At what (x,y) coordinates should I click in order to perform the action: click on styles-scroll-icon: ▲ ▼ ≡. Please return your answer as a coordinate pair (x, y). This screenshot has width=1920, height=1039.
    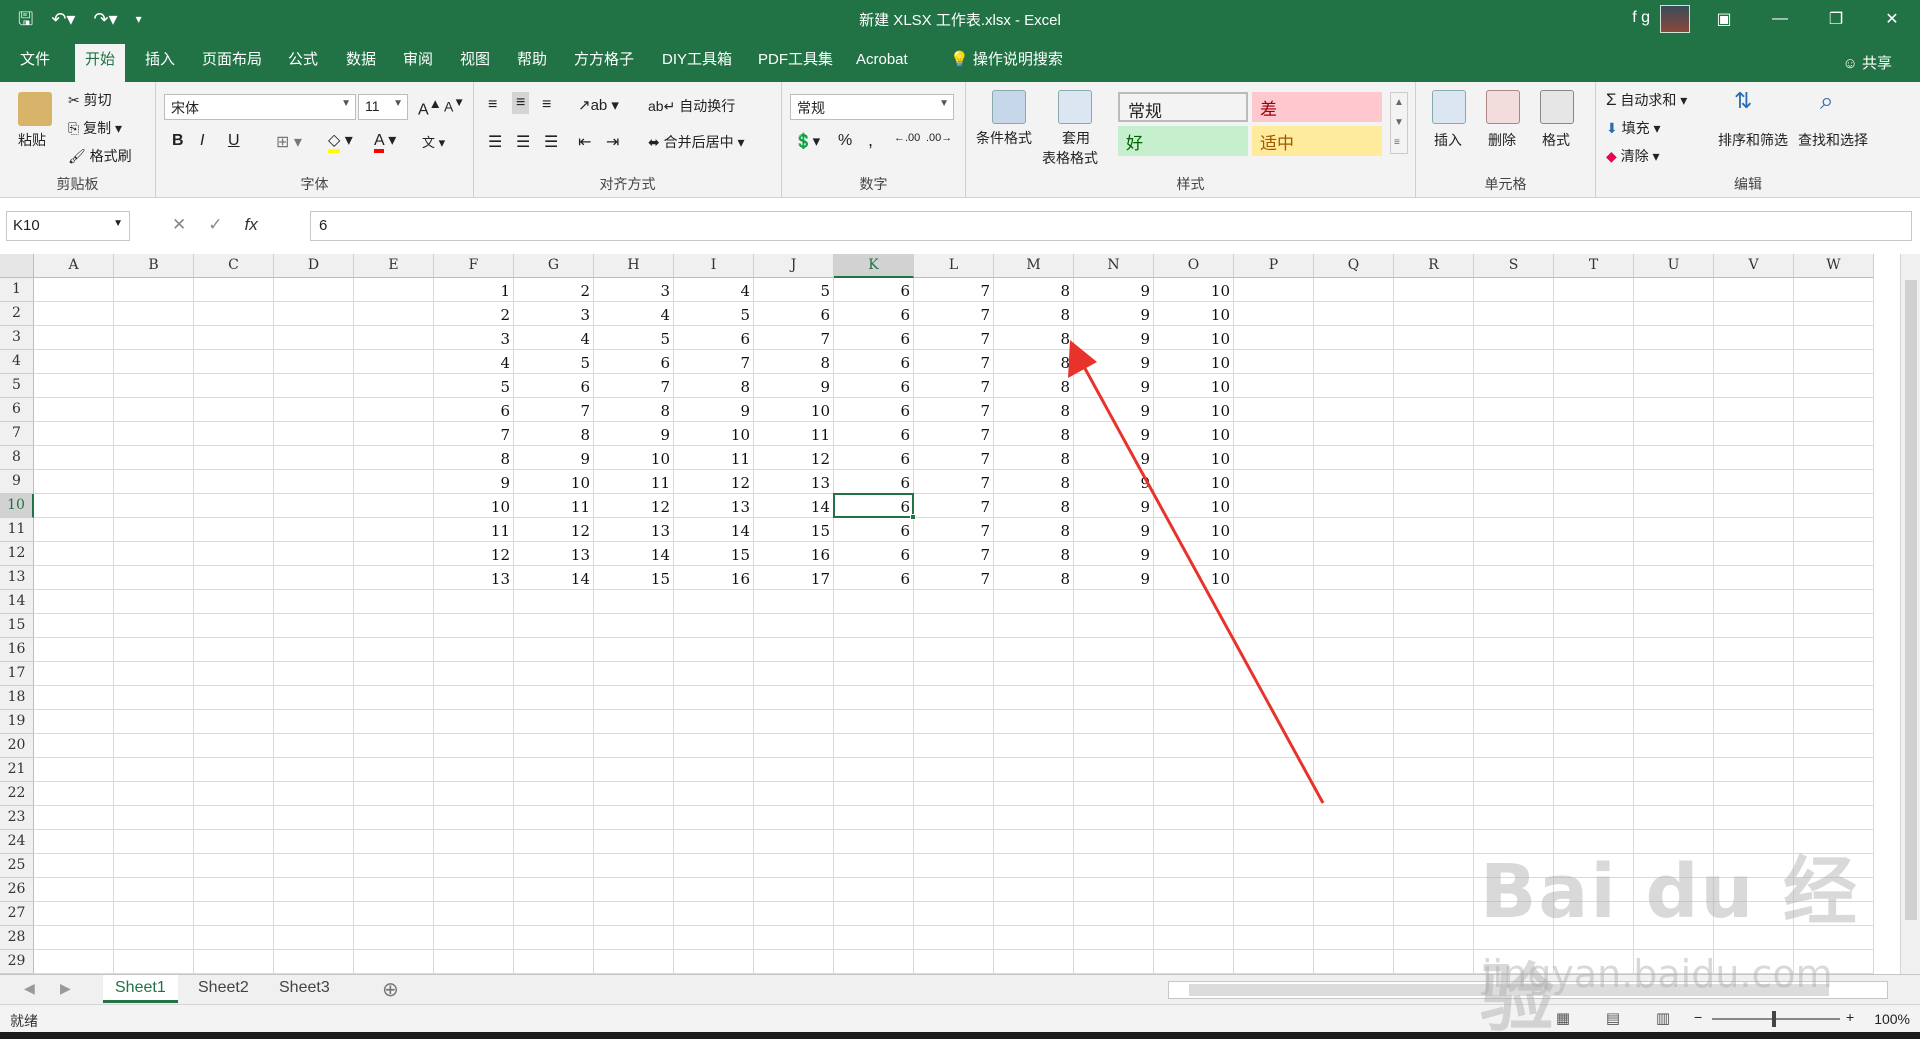
    Looking at the image, I should click on (1399, 123).